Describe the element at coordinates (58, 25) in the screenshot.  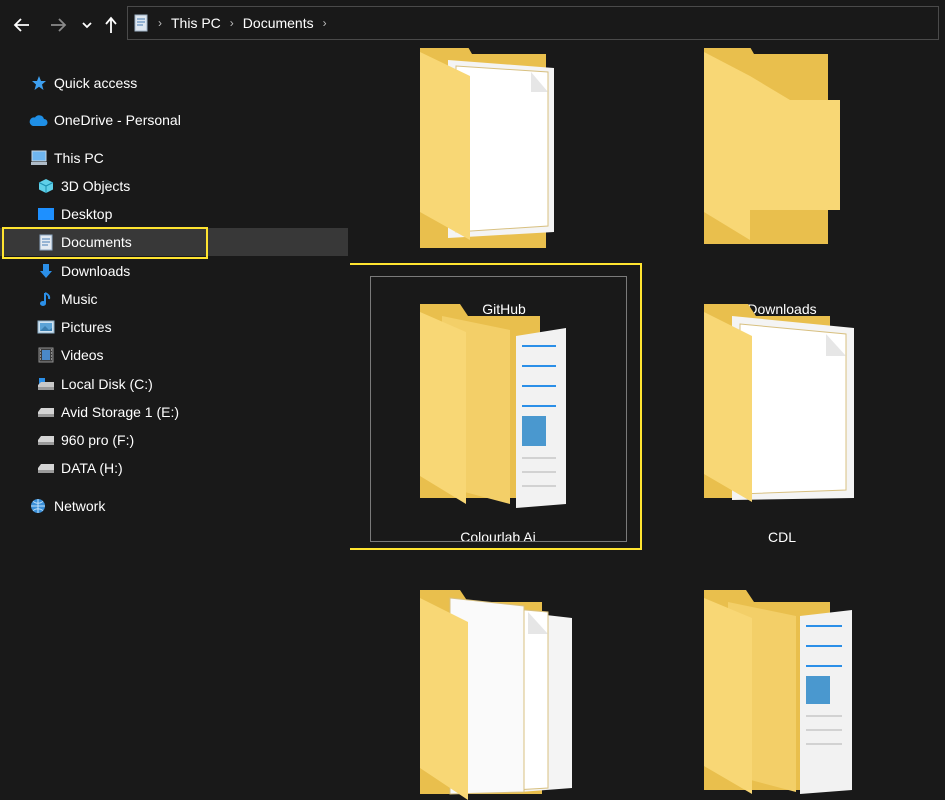
I see `forward-arrow-icon` at that location.